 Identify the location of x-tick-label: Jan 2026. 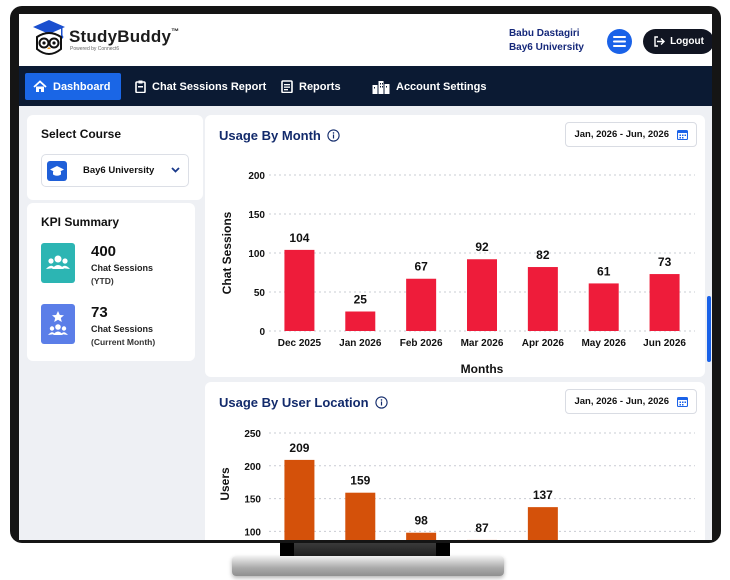
(360, 343).